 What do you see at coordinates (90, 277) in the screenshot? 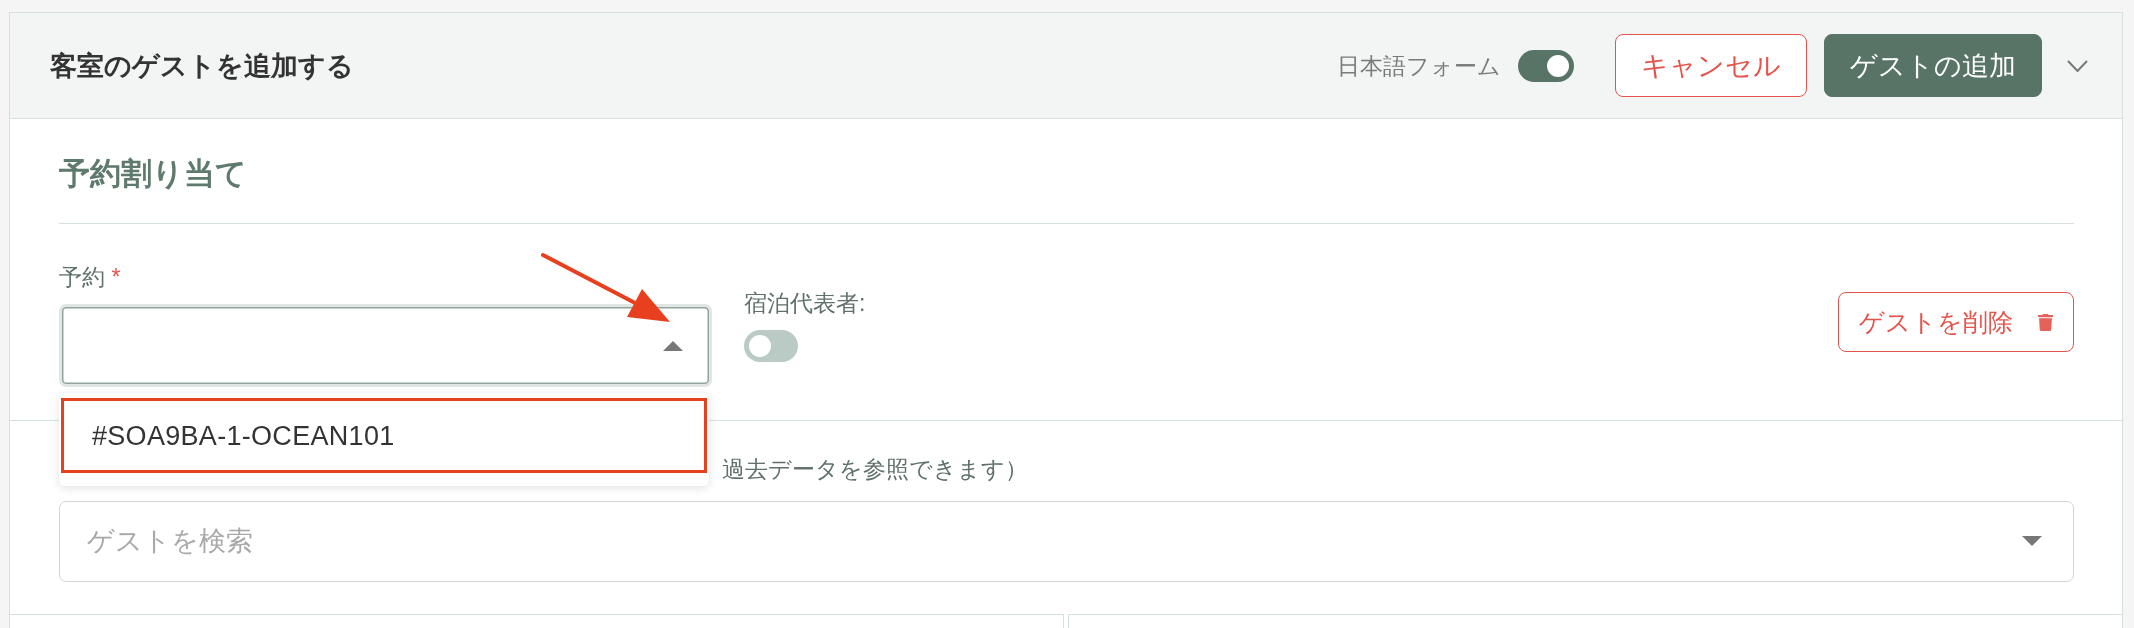
I see `field-label: 予約 *` at bounding box center [90, 277].